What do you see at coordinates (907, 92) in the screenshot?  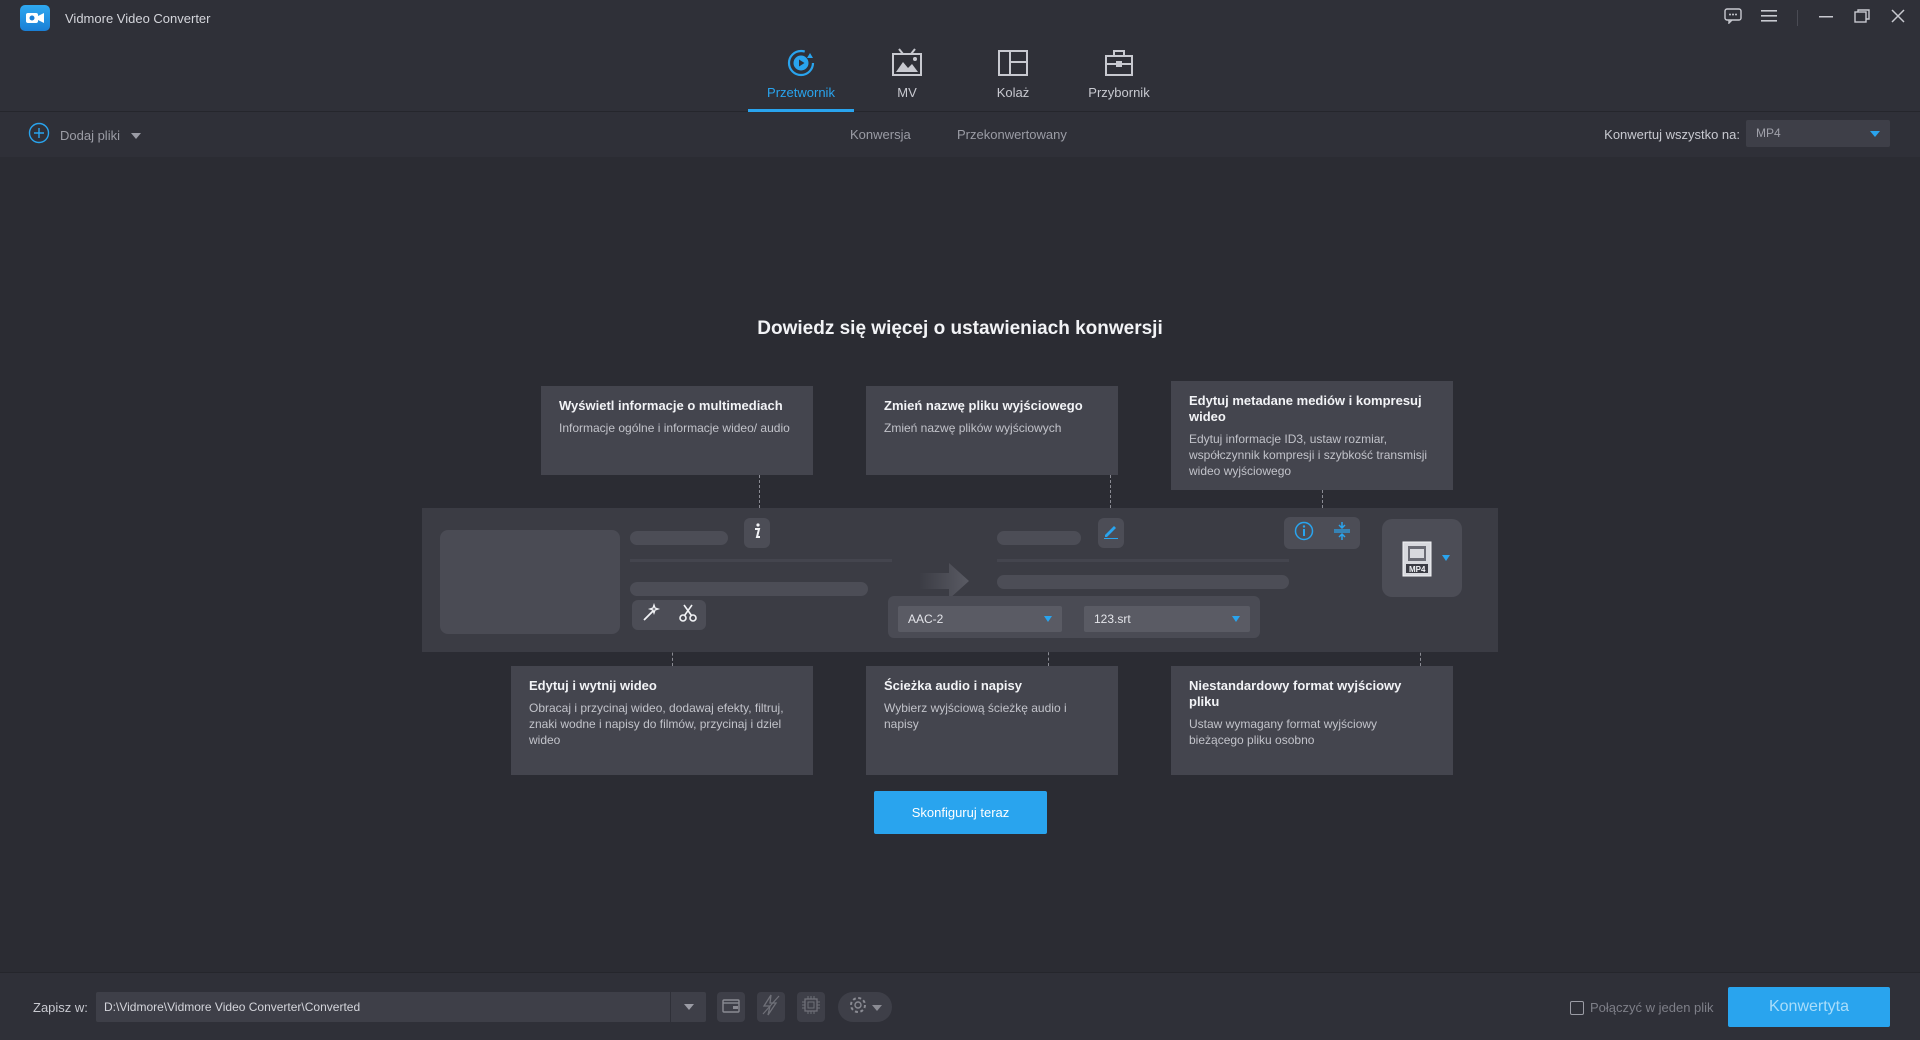 I see `tab-mv-label: MV` at bounding box center [907, 92].